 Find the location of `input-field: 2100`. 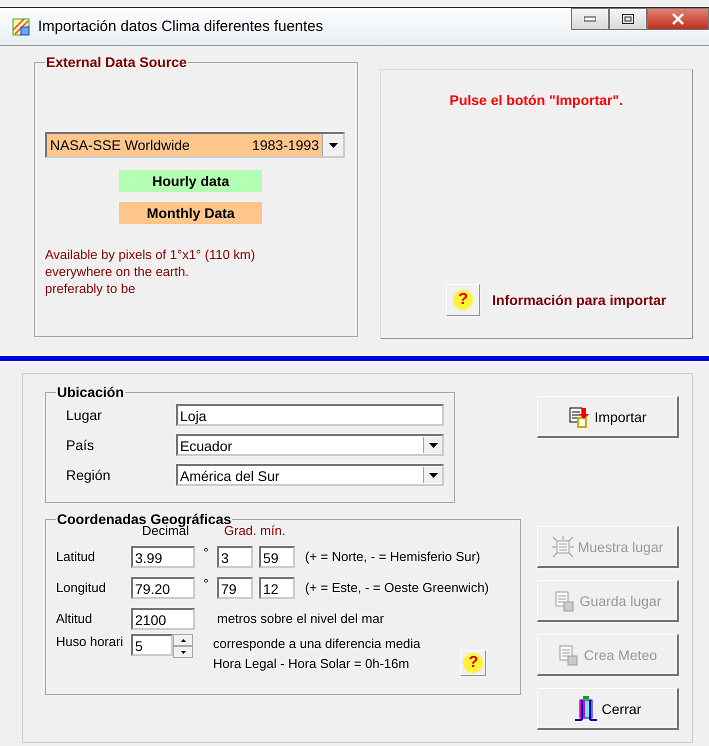

input-field: 2100 is located at coordinates (163, 619).